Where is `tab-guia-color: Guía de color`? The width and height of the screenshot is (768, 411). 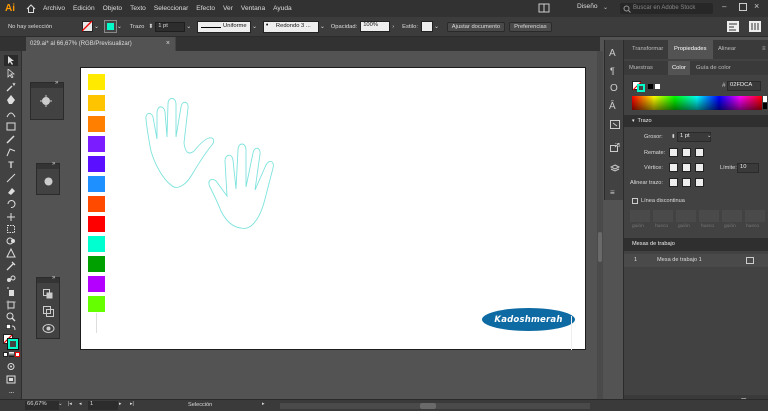
tab-guia-color: Guía de color is located at coordinates (713, 68).